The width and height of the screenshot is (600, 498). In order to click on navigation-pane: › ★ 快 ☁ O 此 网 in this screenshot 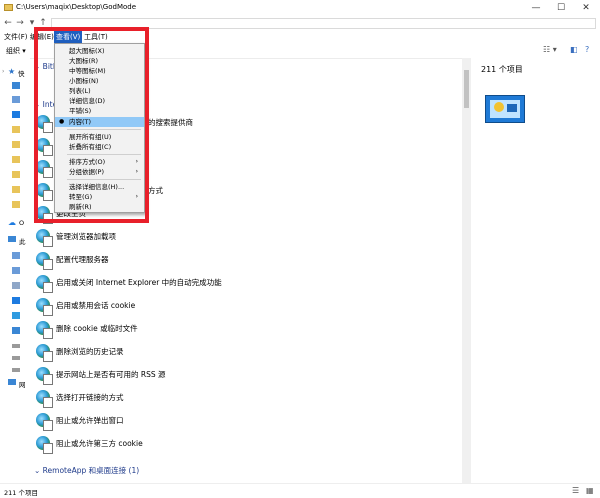, I will do `click(15, 270)`.